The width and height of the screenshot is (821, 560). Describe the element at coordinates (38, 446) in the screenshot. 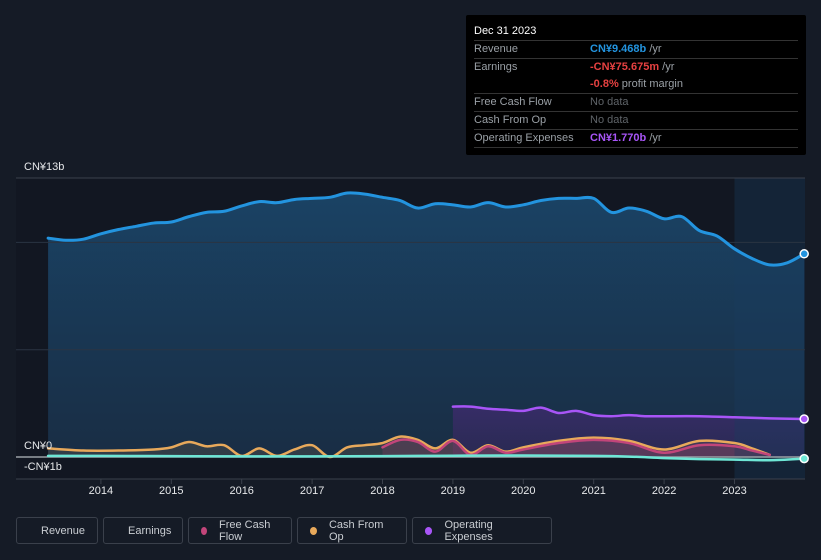

I see `y-tick-label-zero: CN¥0` at that location.